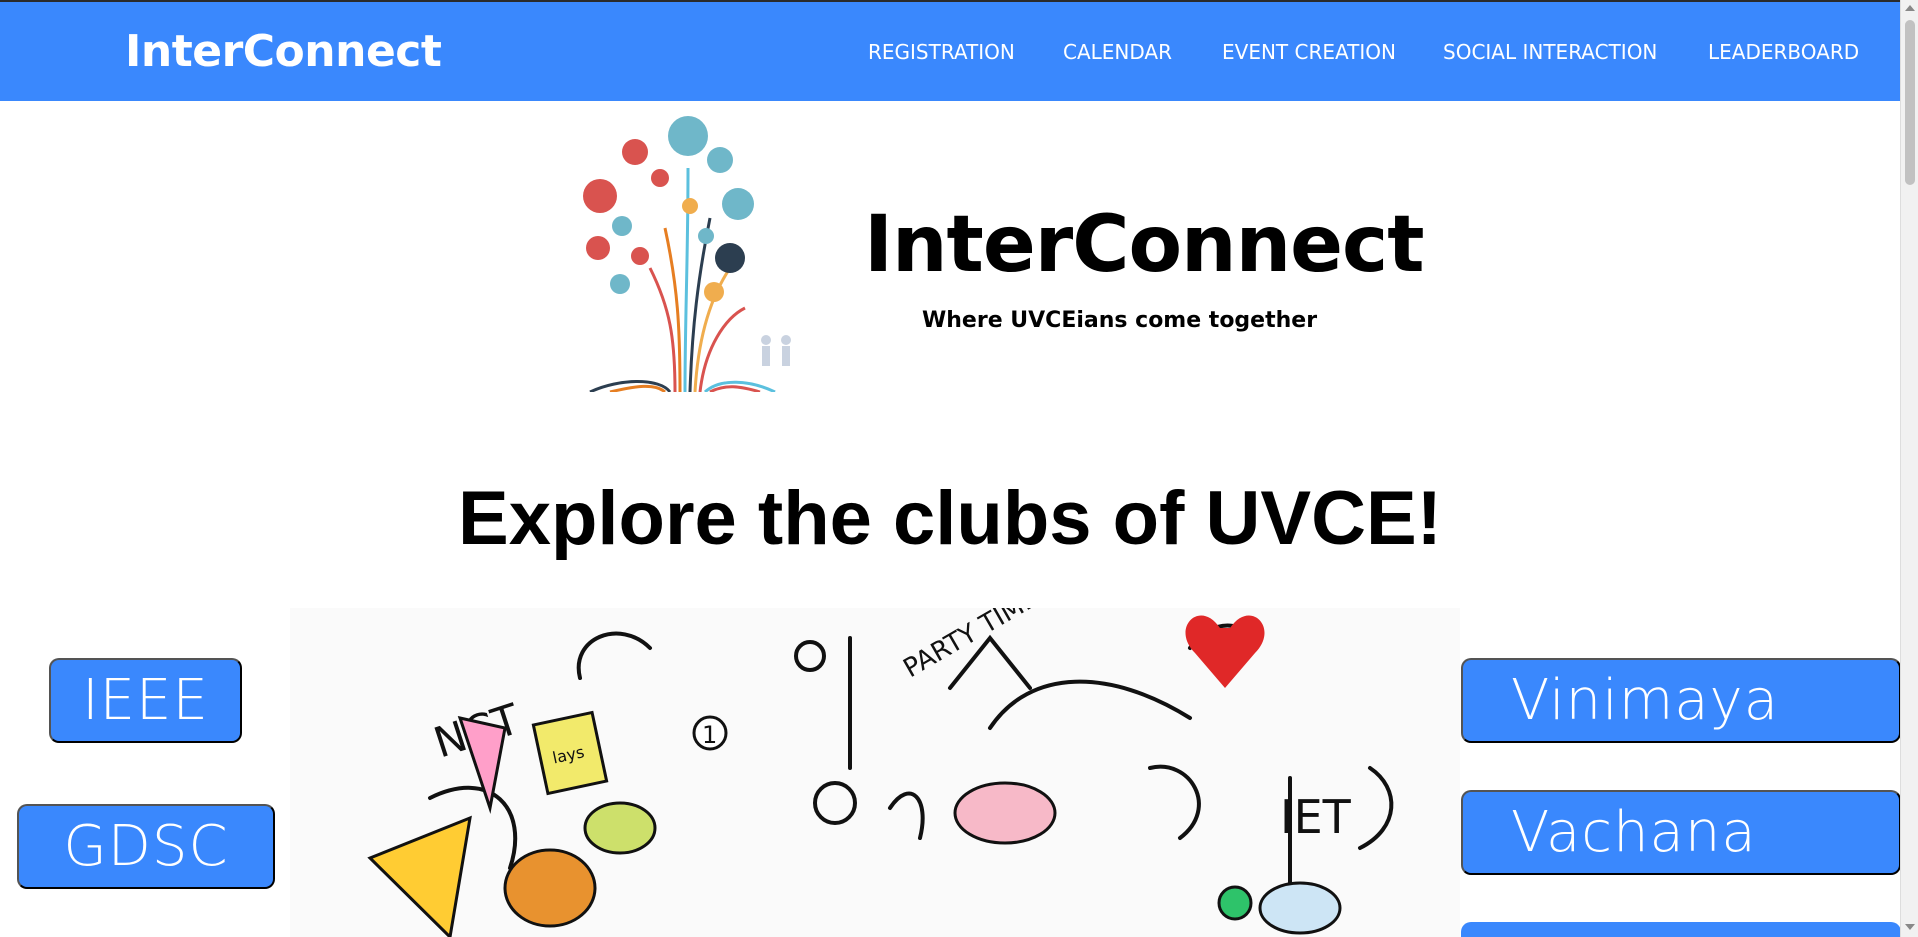 This screenshot has width=1918, height=937. Describe the element at coordinates (1681, 832) in the screenshot. I see `club-button-vachana: Vachana` at that location.